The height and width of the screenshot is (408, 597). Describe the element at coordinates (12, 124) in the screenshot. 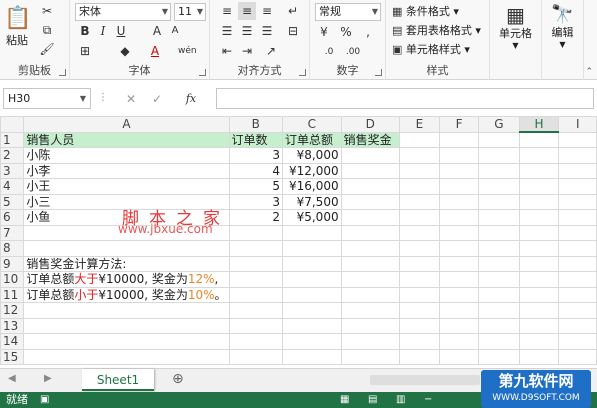

I see `select-all-corner` at that location.